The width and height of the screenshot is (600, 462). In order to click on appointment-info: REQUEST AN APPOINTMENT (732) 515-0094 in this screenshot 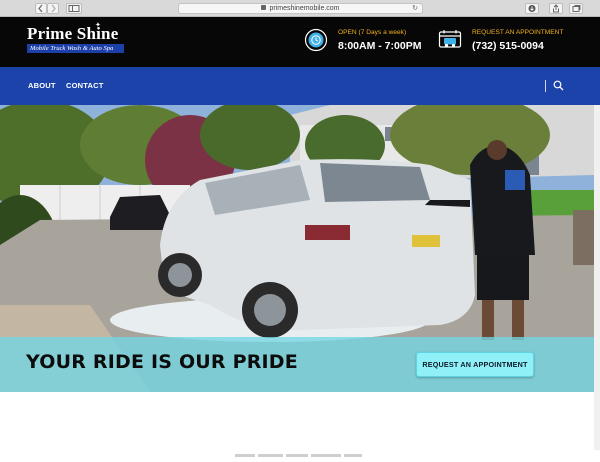, I will do `click(508, 42)`.